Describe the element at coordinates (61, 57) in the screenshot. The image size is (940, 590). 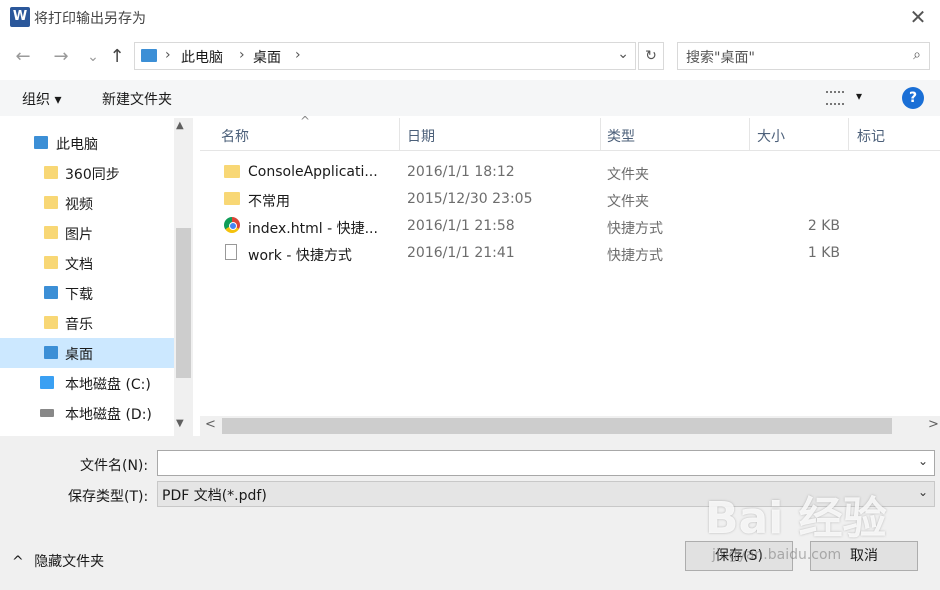
I see `forward-arrow-icon: →` at that location.